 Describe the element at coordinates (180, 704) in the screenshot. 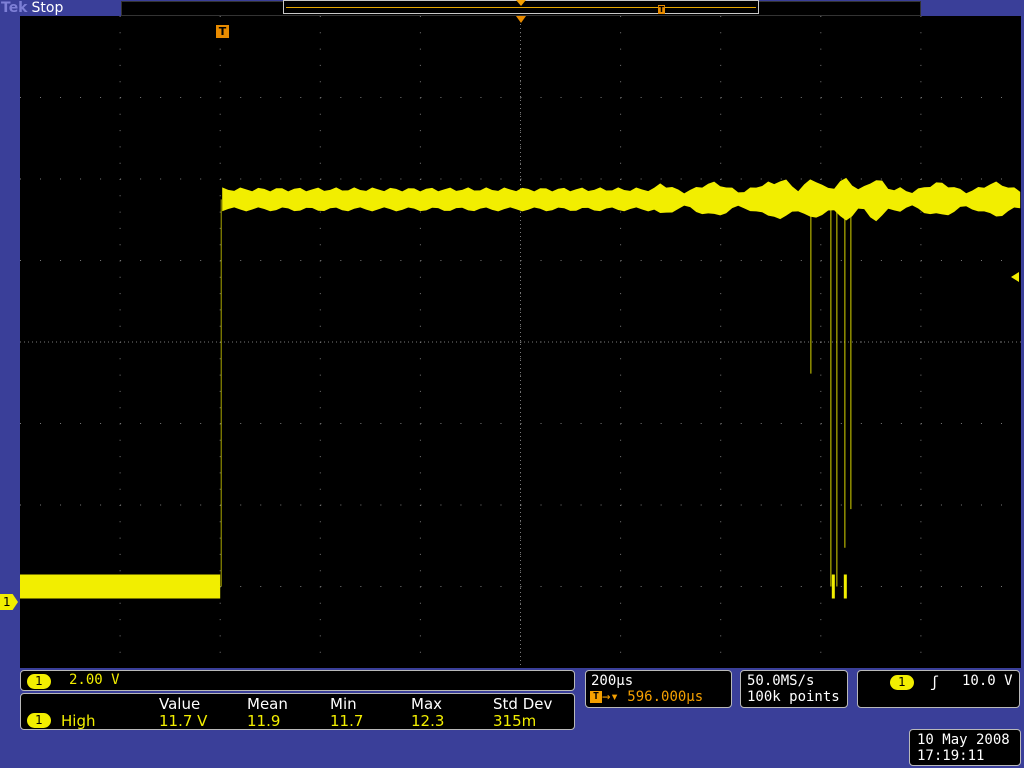

I see `header-value: Value` at that location.